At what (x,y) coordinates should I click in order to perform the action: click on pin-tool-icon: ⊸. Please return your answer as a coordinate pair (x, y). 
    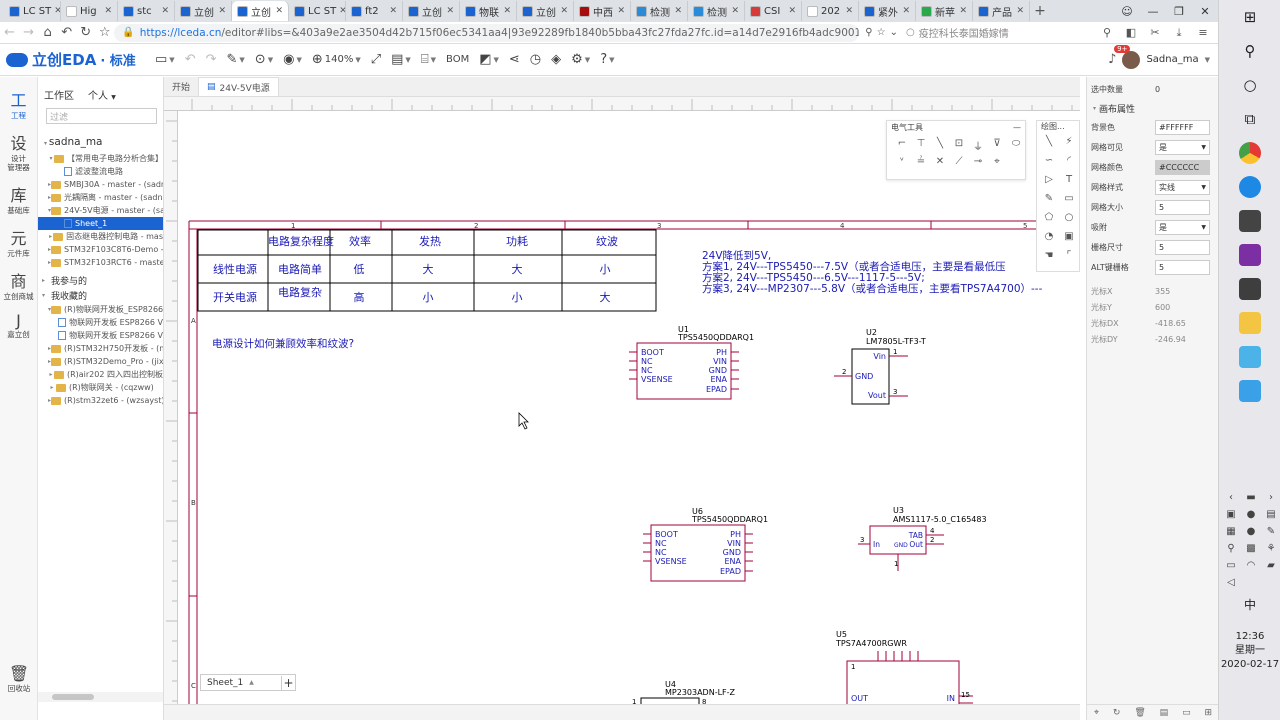
    Looking at the image, I should click on (978, 161).